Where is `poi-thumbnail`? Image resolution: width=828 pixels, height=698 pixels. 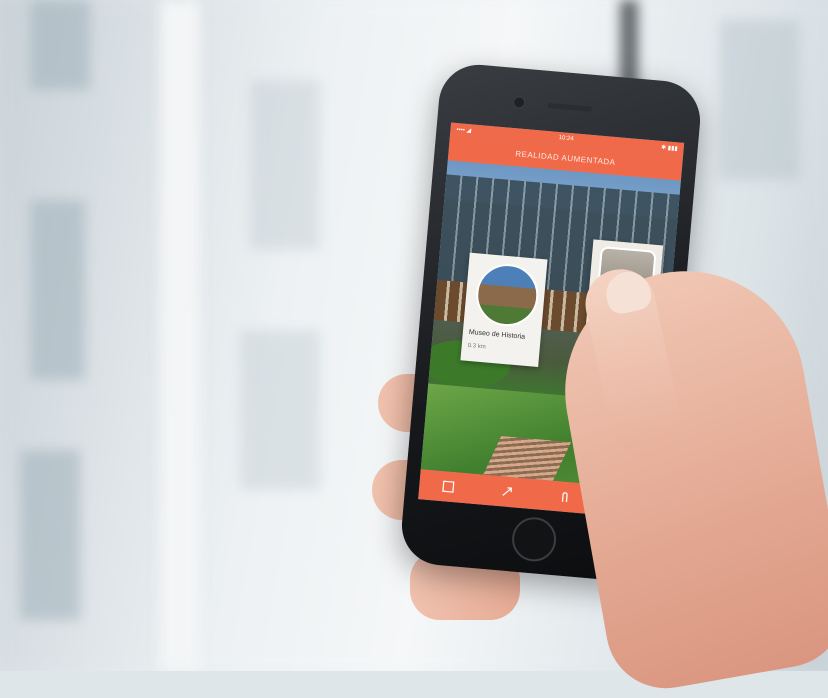
poi-thumbnail is located at coordinates (507, 295).